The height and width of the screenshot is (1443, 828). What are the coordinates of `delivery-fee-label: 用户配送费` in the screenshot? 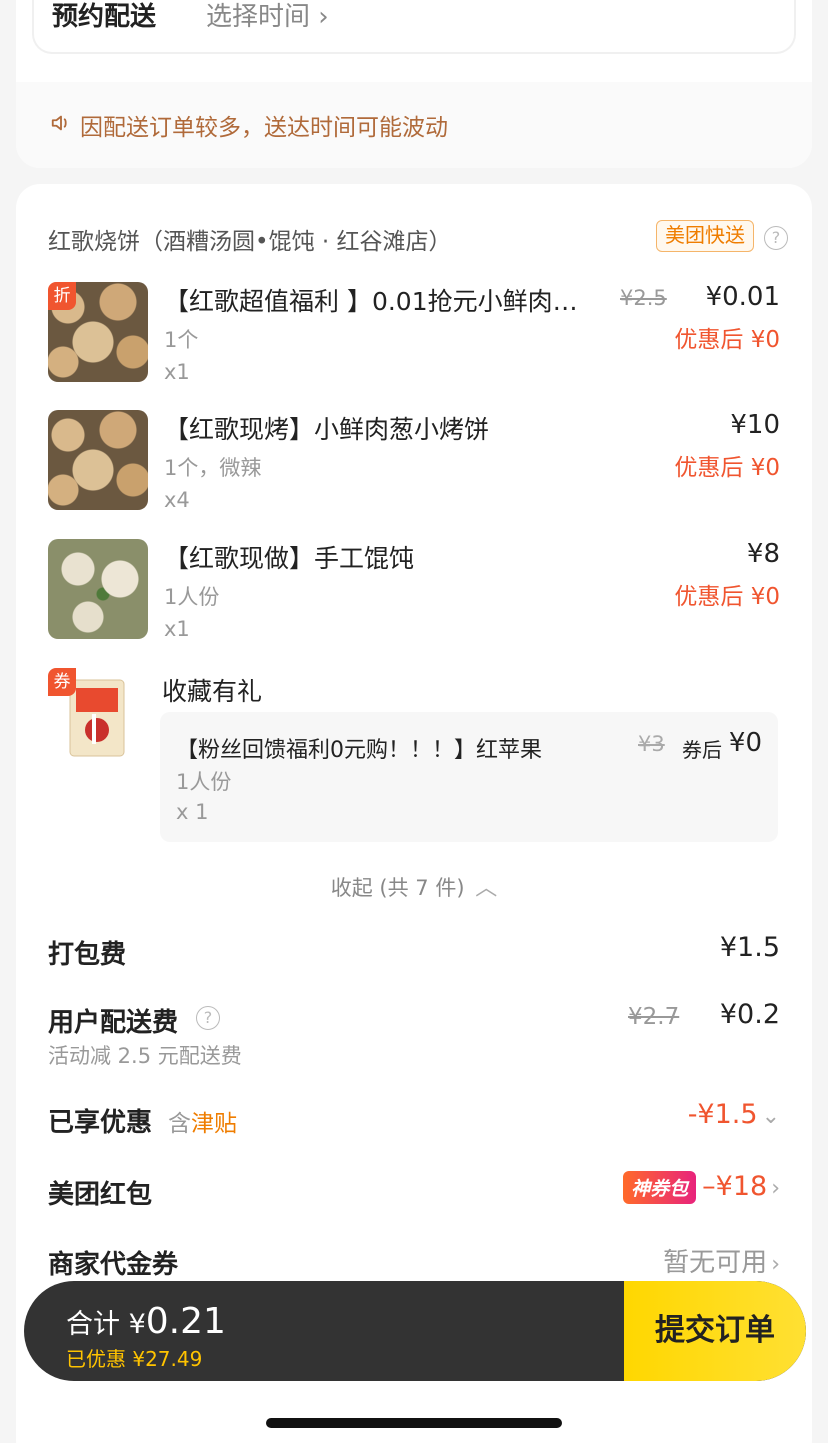 It's located at (113, 1023).